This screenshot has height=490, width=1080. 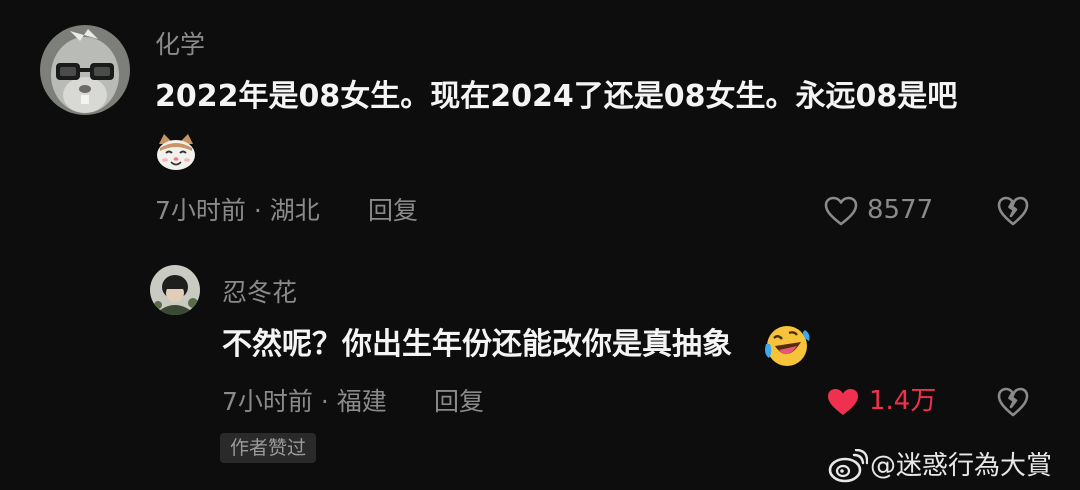 What do you see at coordinates (477, 344) in the screenshot?
I see `reply-text: 不然呢？你出生年份还能改你是真抽象` at bounding box center [477, 344].